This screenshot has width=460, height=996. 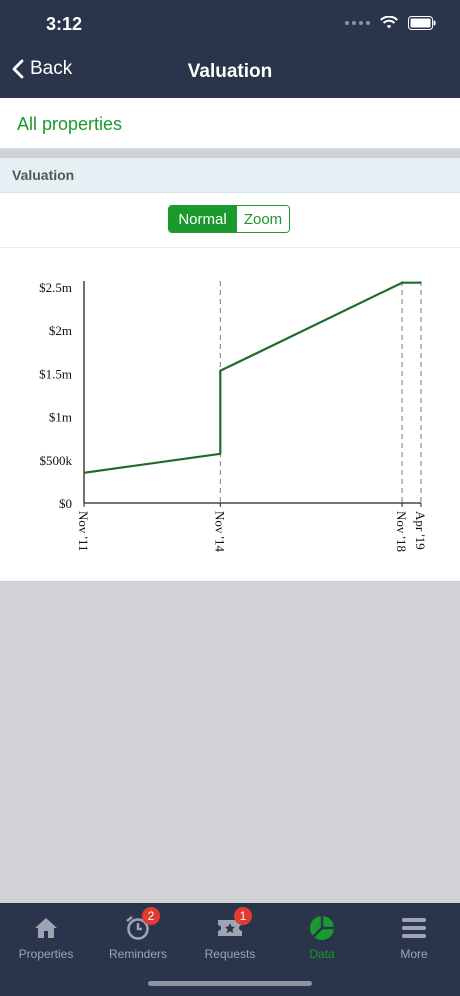 I want to click on x-tick-label: Nov '11, so click(x=83, y=531).